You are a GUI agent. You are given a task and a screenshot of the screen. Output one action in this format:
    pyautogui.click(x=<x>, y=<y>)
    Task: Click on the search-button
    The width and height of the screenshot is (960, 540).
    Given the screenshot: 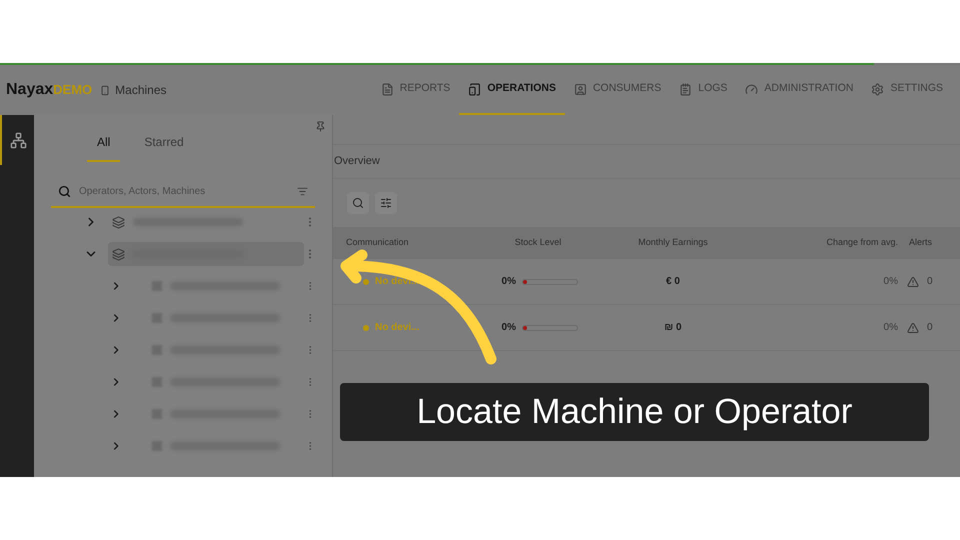 What is the action you would take?
    pyautogui.click(x=358, y=203)
    